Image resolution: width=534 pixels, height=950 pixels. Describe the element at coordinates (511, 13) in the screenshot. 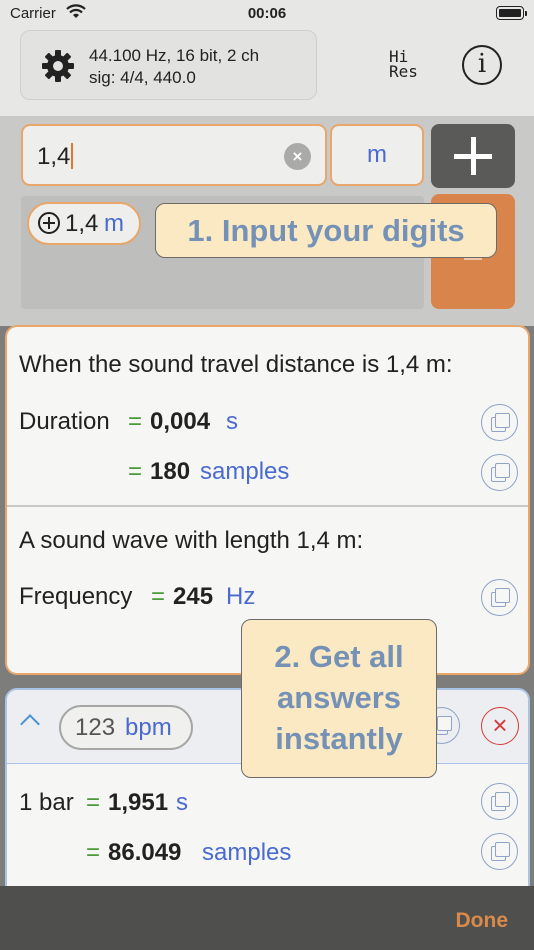

I see `battery-icon` at that location.